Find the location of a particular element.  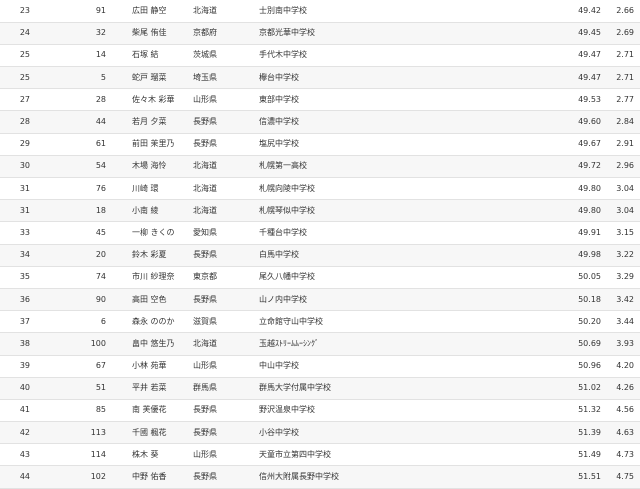

table-row: 43 114 株木 葵 山形県 天童市立第四中学校 51.49 4.73 is located at coordinates (320, 455).